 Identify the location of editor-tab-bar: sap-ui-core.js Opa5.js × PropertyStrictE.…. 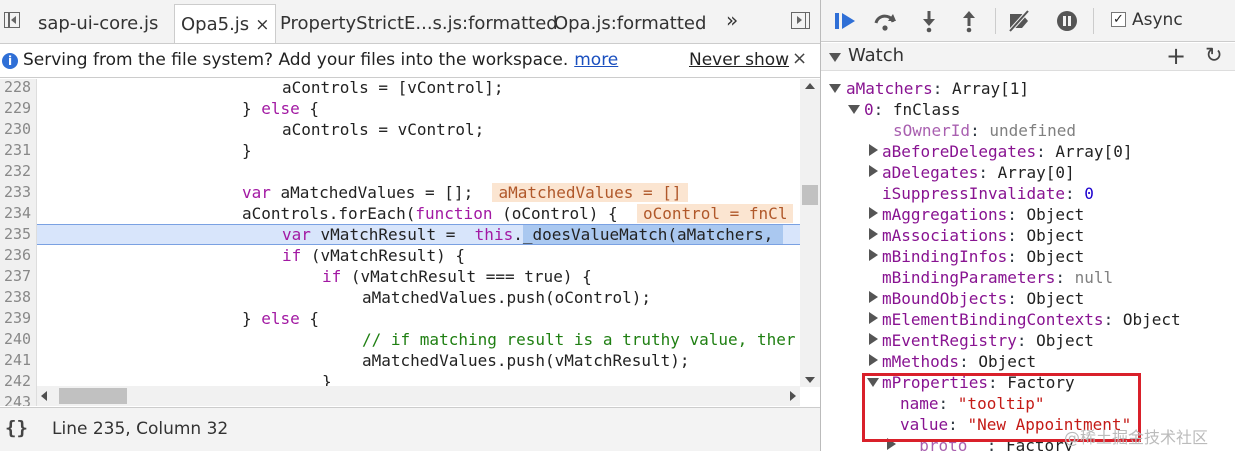
(410, 22).